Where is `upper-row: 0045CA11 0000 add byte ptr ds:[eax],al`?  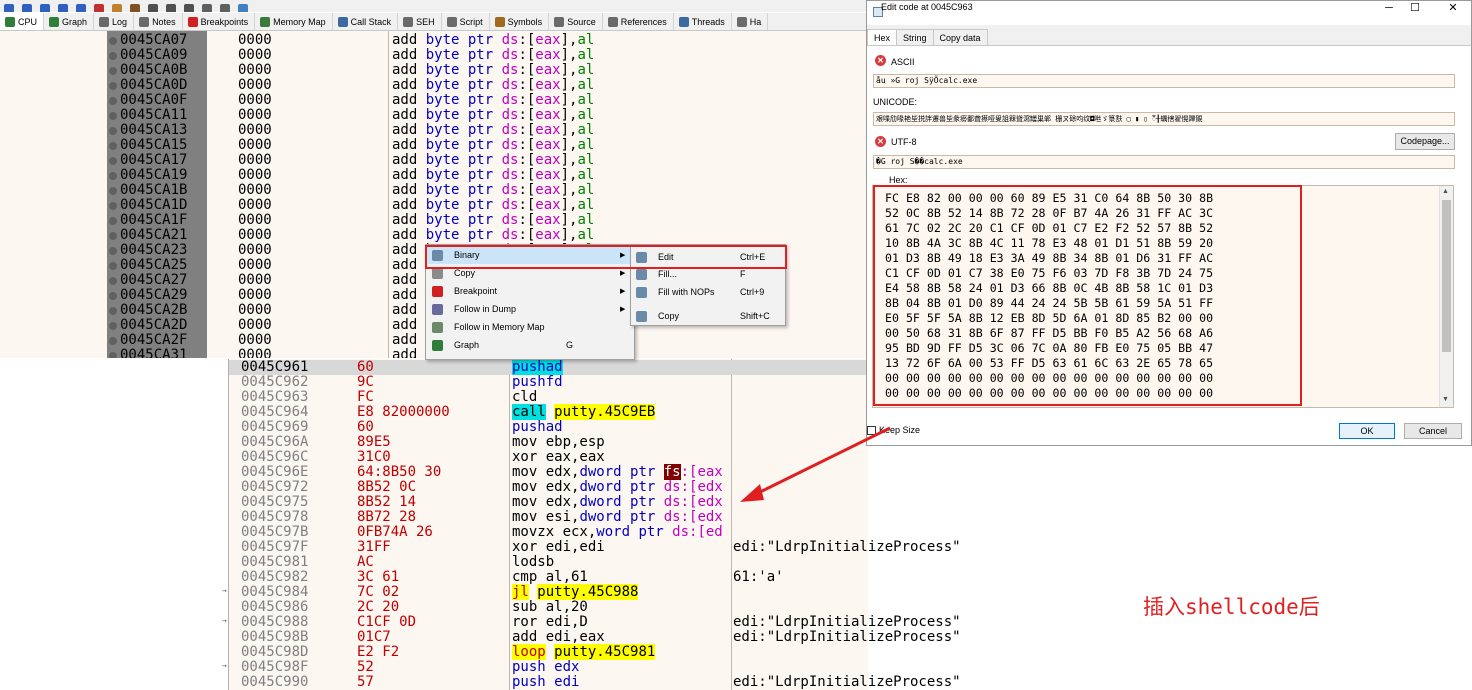
upper-row: 0045CA11 0000 add byte ptr ds:[eax],al is located at coordinates (433, 115).